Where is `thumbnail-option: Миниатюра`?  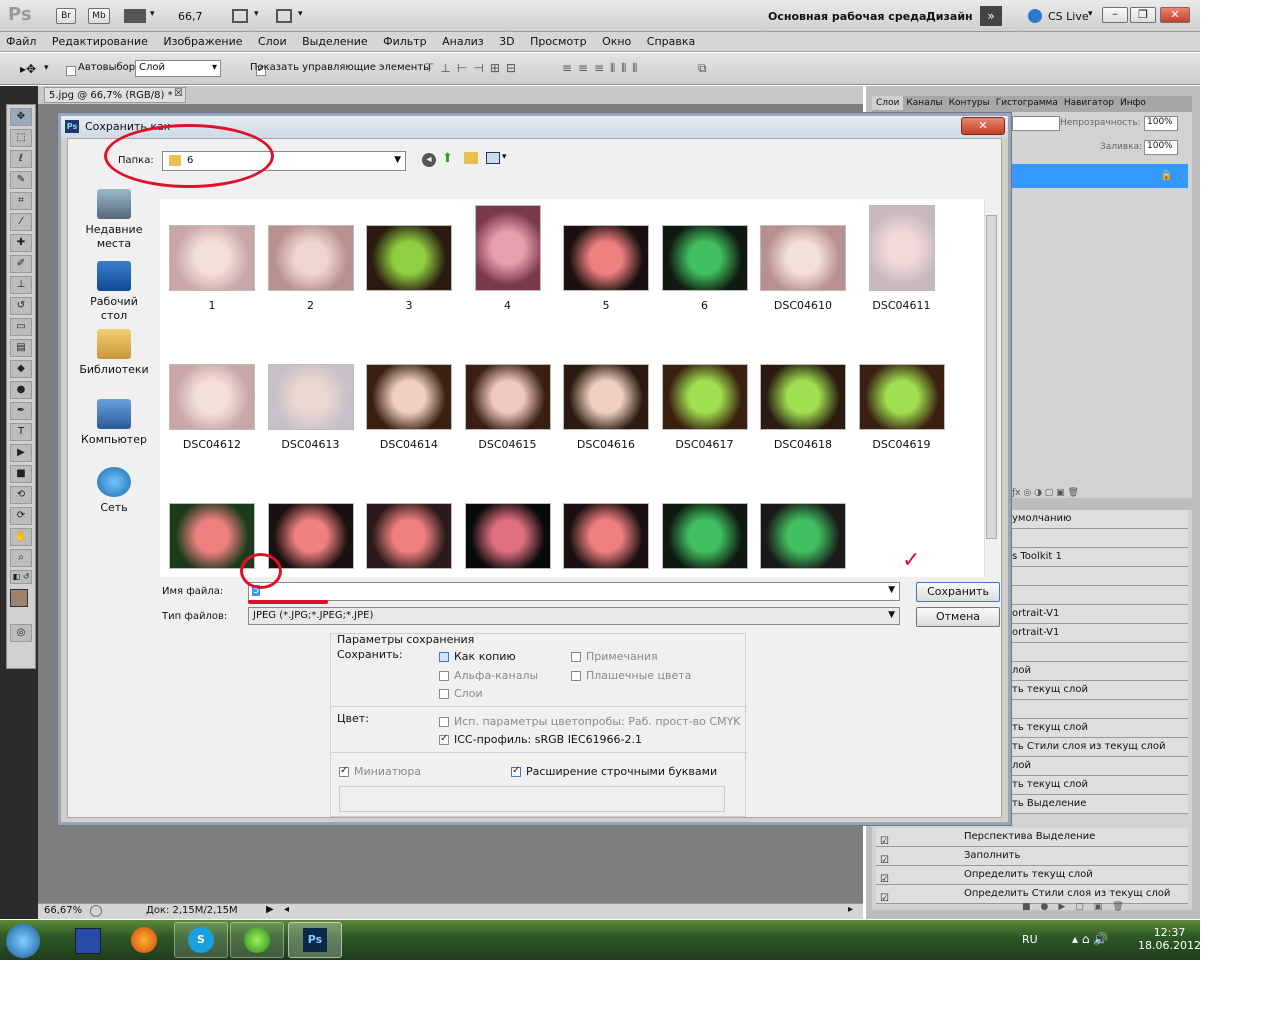
thumbnail-option: Миниатюра is located at coordinates (380, 771).